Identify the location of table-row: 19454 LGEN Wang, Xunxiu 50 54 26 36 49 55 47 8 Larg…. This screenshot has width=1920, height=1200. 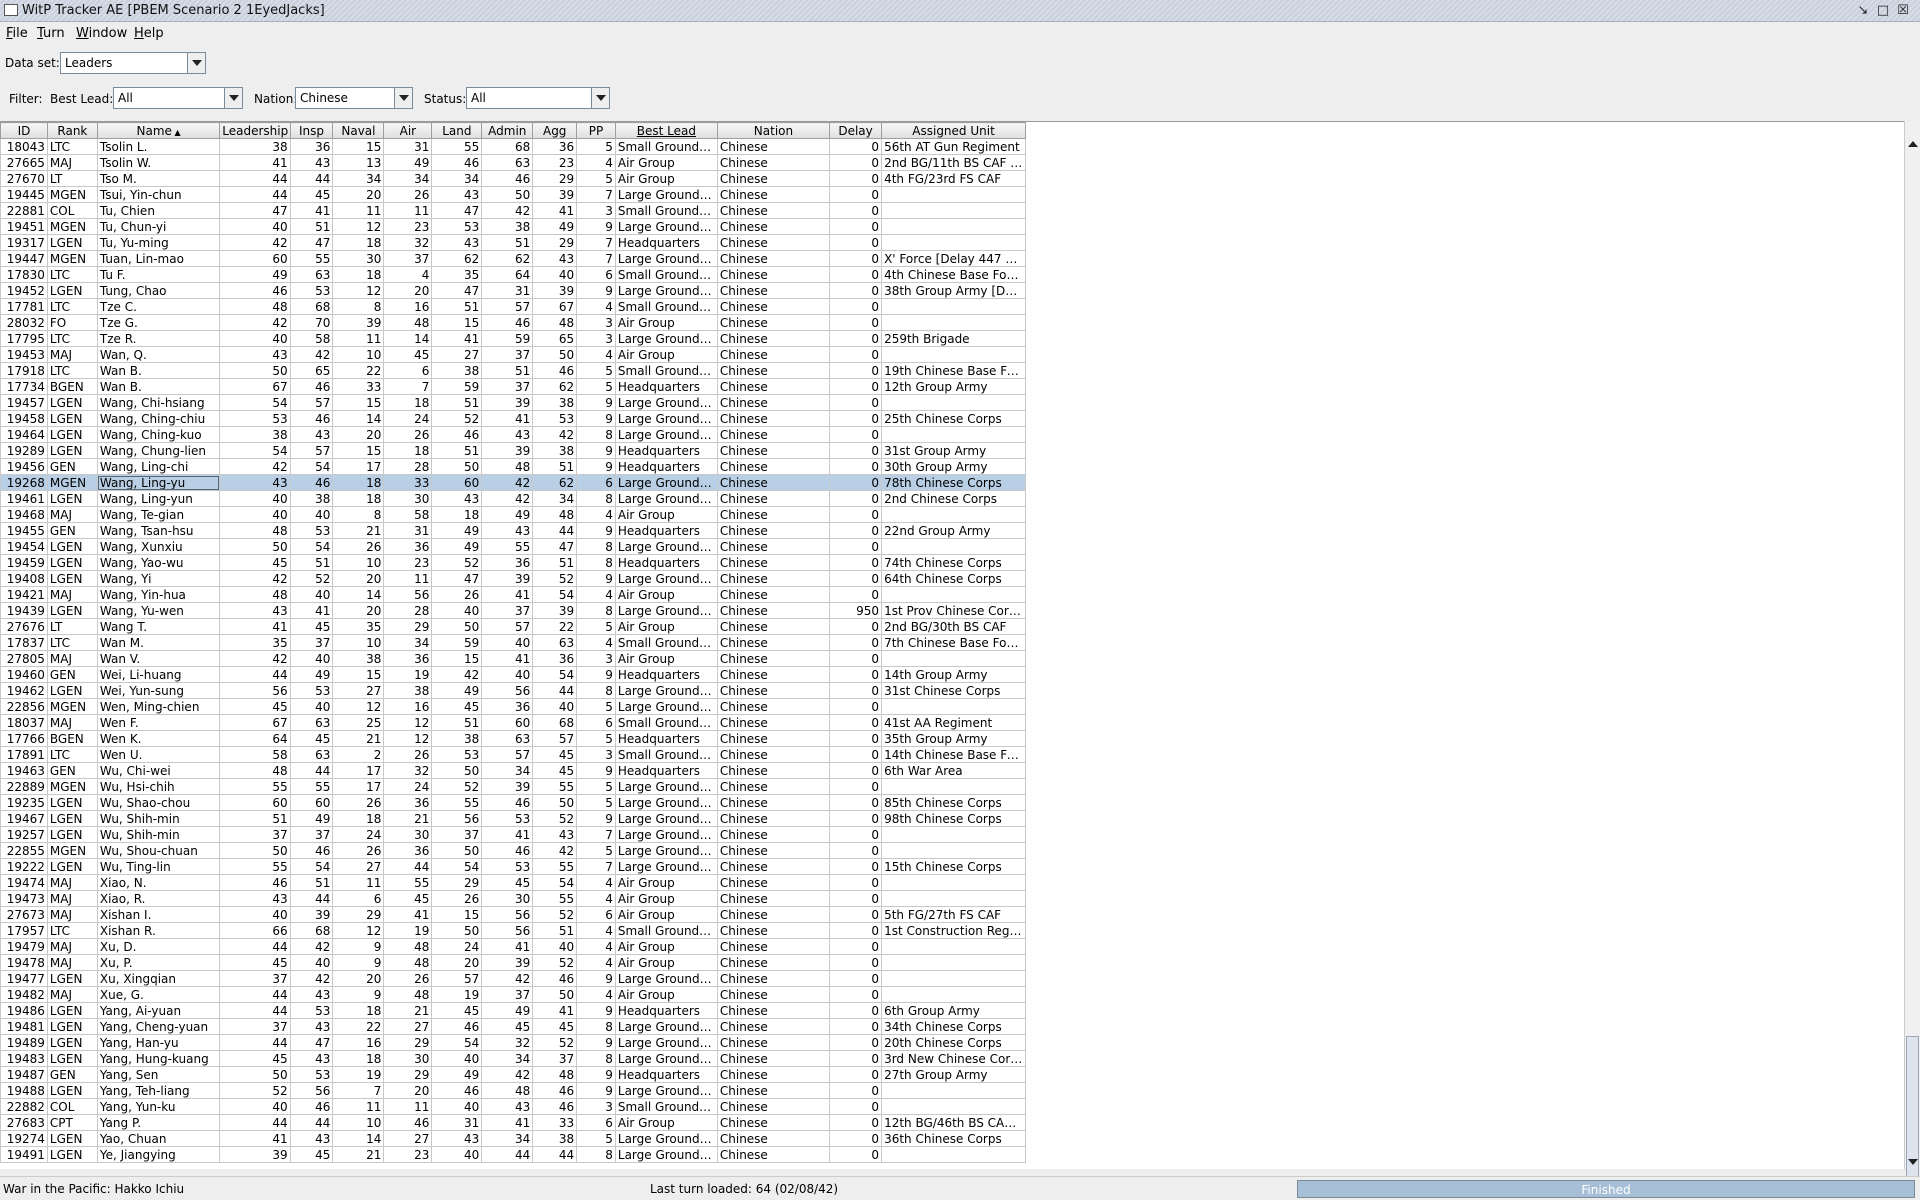
(513, 546).